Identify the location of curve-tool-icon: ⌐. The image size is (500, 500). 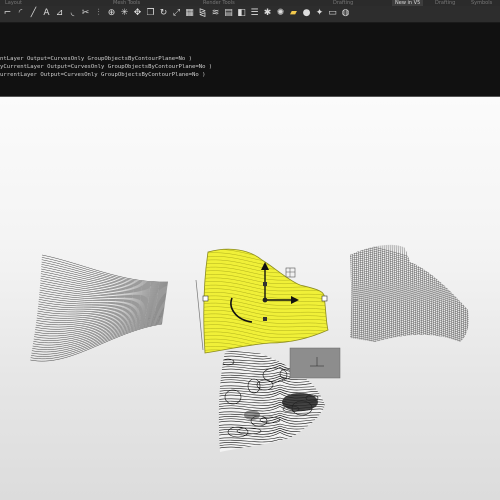
(7, 13).